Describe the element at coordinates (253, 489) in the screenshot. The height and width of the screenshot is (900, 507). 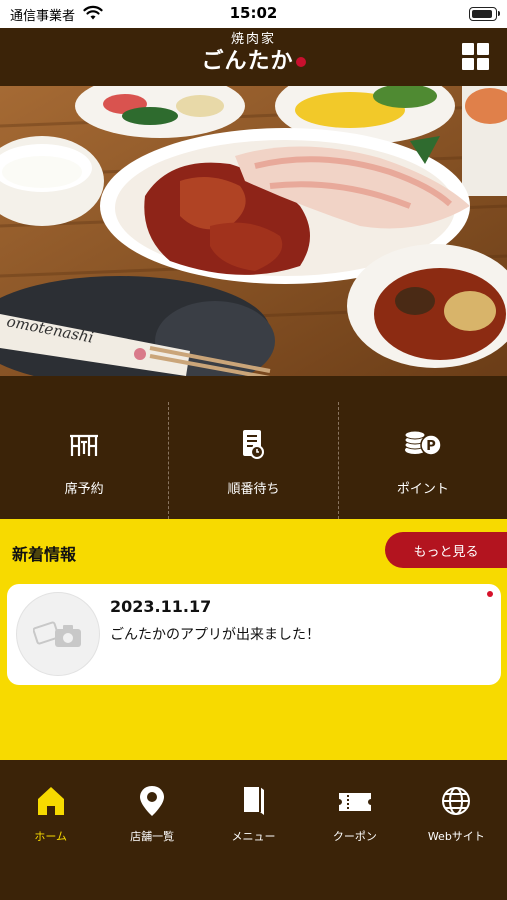
I see `queue-ticket-label: 順番待ち` at that location.